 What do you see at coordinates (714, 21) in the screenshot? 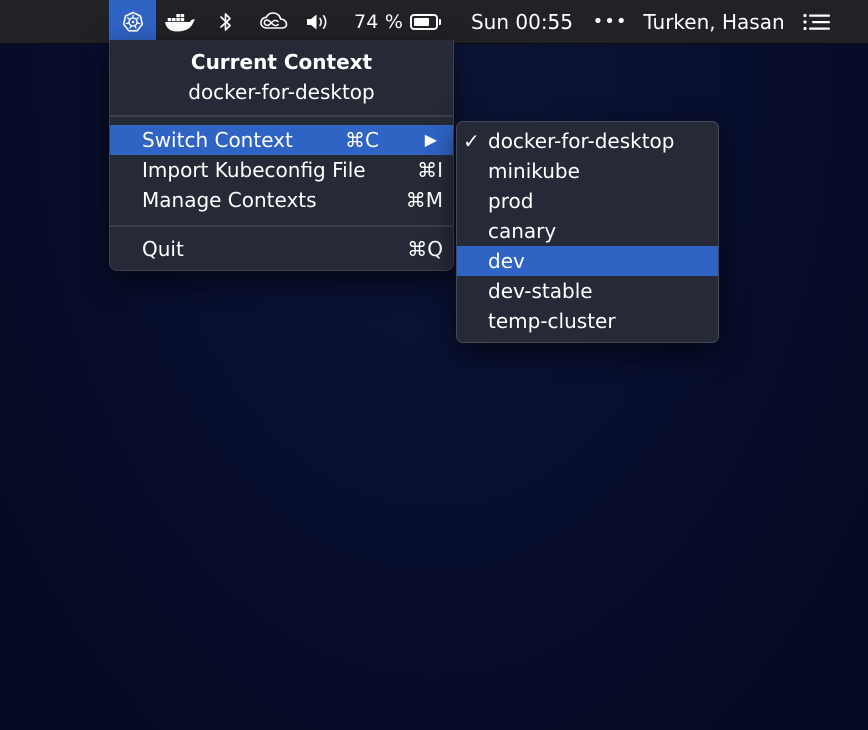
I see `fast-user-switching: Turken, Hasan` at bounding box center [714, 21].